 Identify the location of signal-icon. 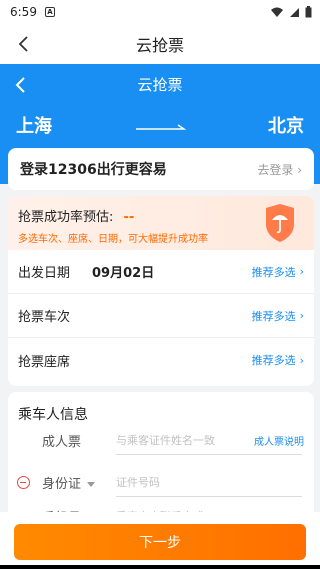
(294, 12).